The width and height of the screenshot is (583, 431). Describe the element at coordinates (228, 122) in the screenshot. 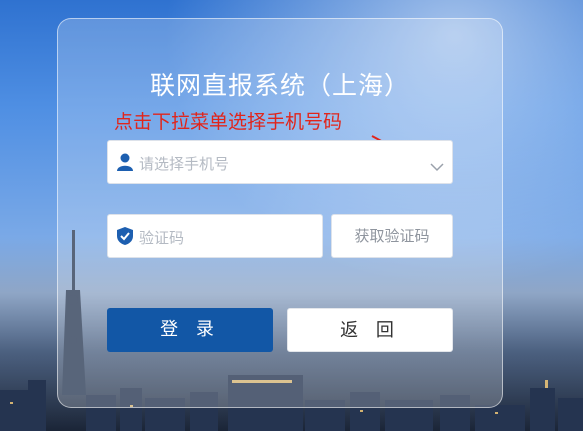

I see `instruction-annotation: 点击下拉菜单选择手机号码` at that location.